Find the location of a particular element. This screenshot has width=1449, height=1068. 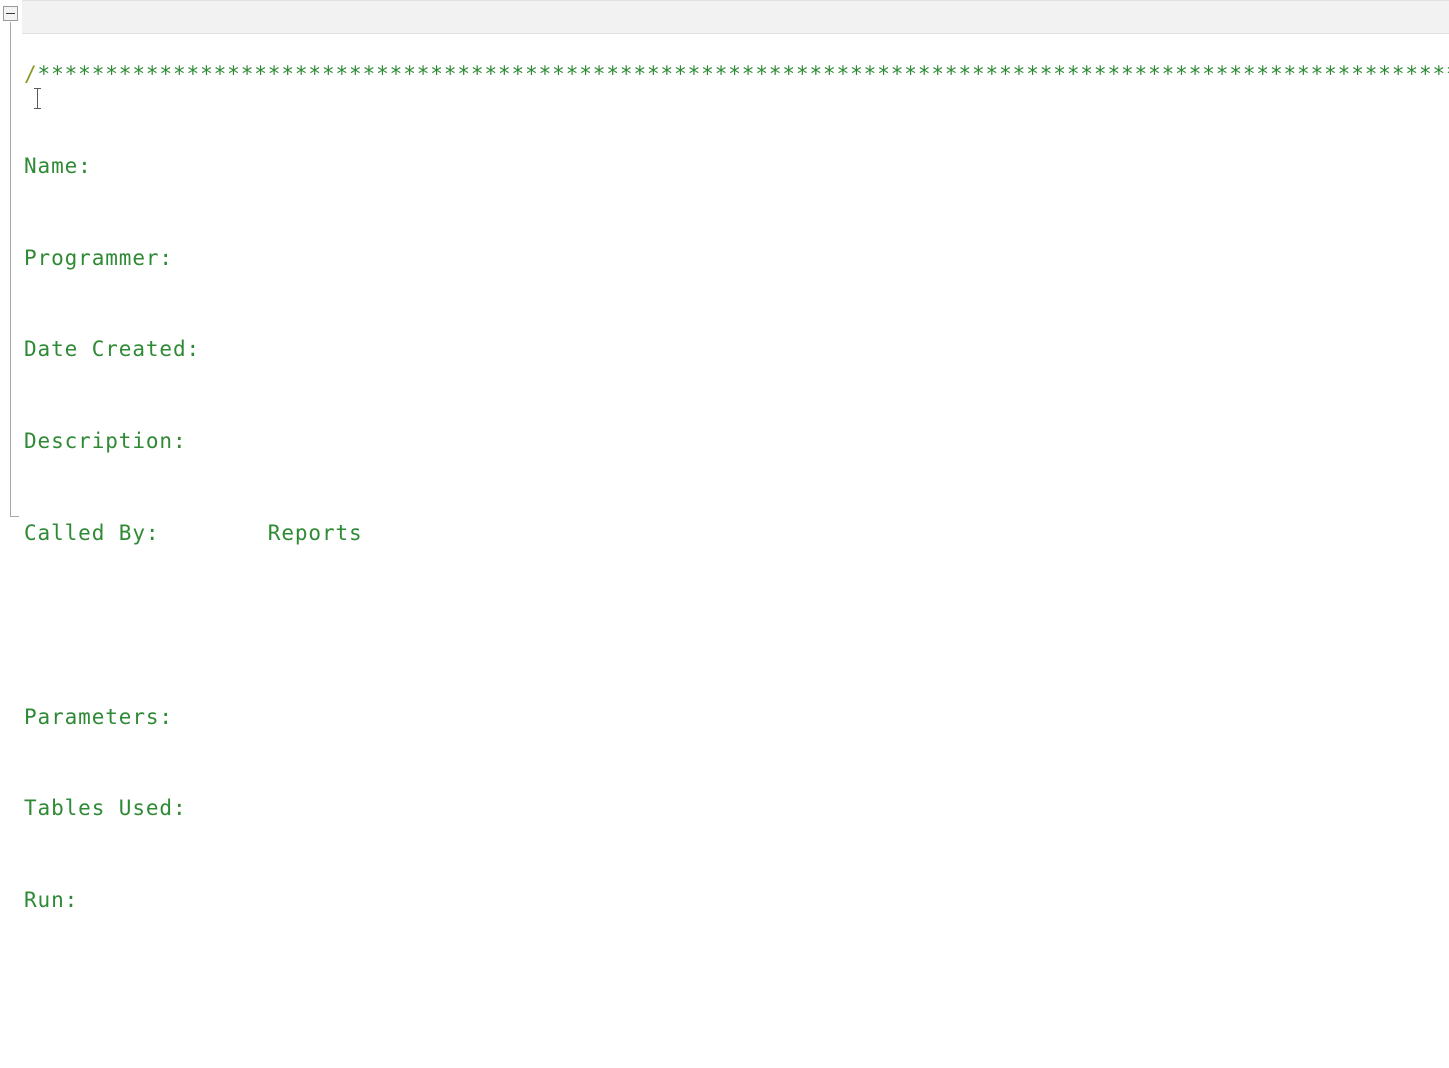

editor-gutter: − is located at coordinates (11, 267).